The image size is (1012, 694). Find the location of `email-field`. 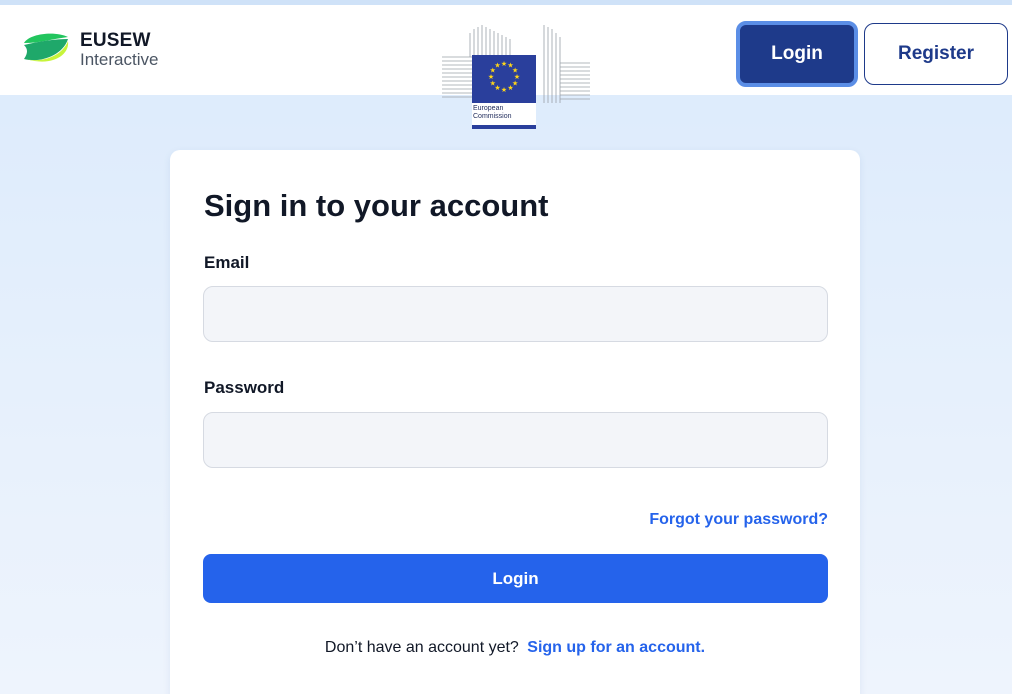

email-field is located at coordinates (515, 314).